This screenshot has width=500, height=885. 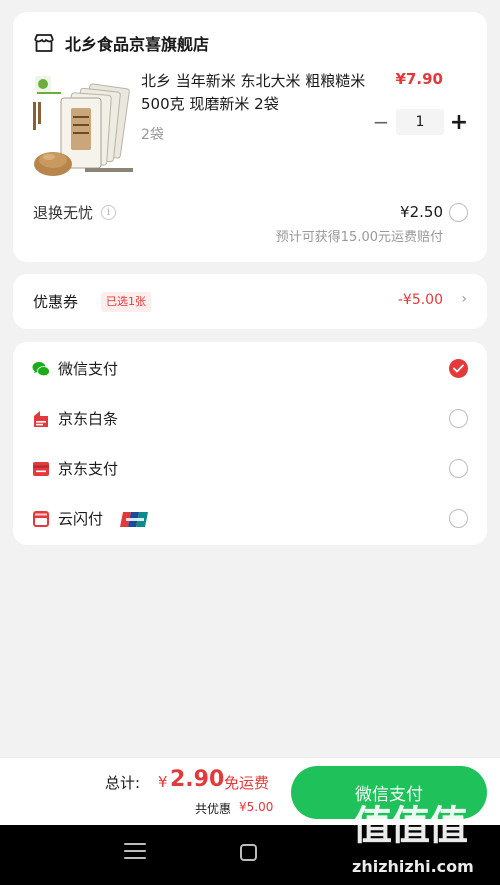 What do you see at coordinates (88, 419) in the screenshot?
I see `payment-label: 京东白条` at bounding box center [88, 419].